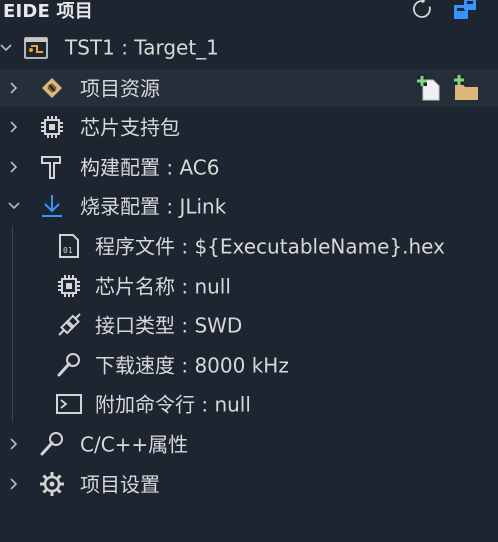 The height and width of the screenshot is (542, 498). Describe the element at coordinates (52, 167) in the screenshot. I see `hammer-icon` at that location.